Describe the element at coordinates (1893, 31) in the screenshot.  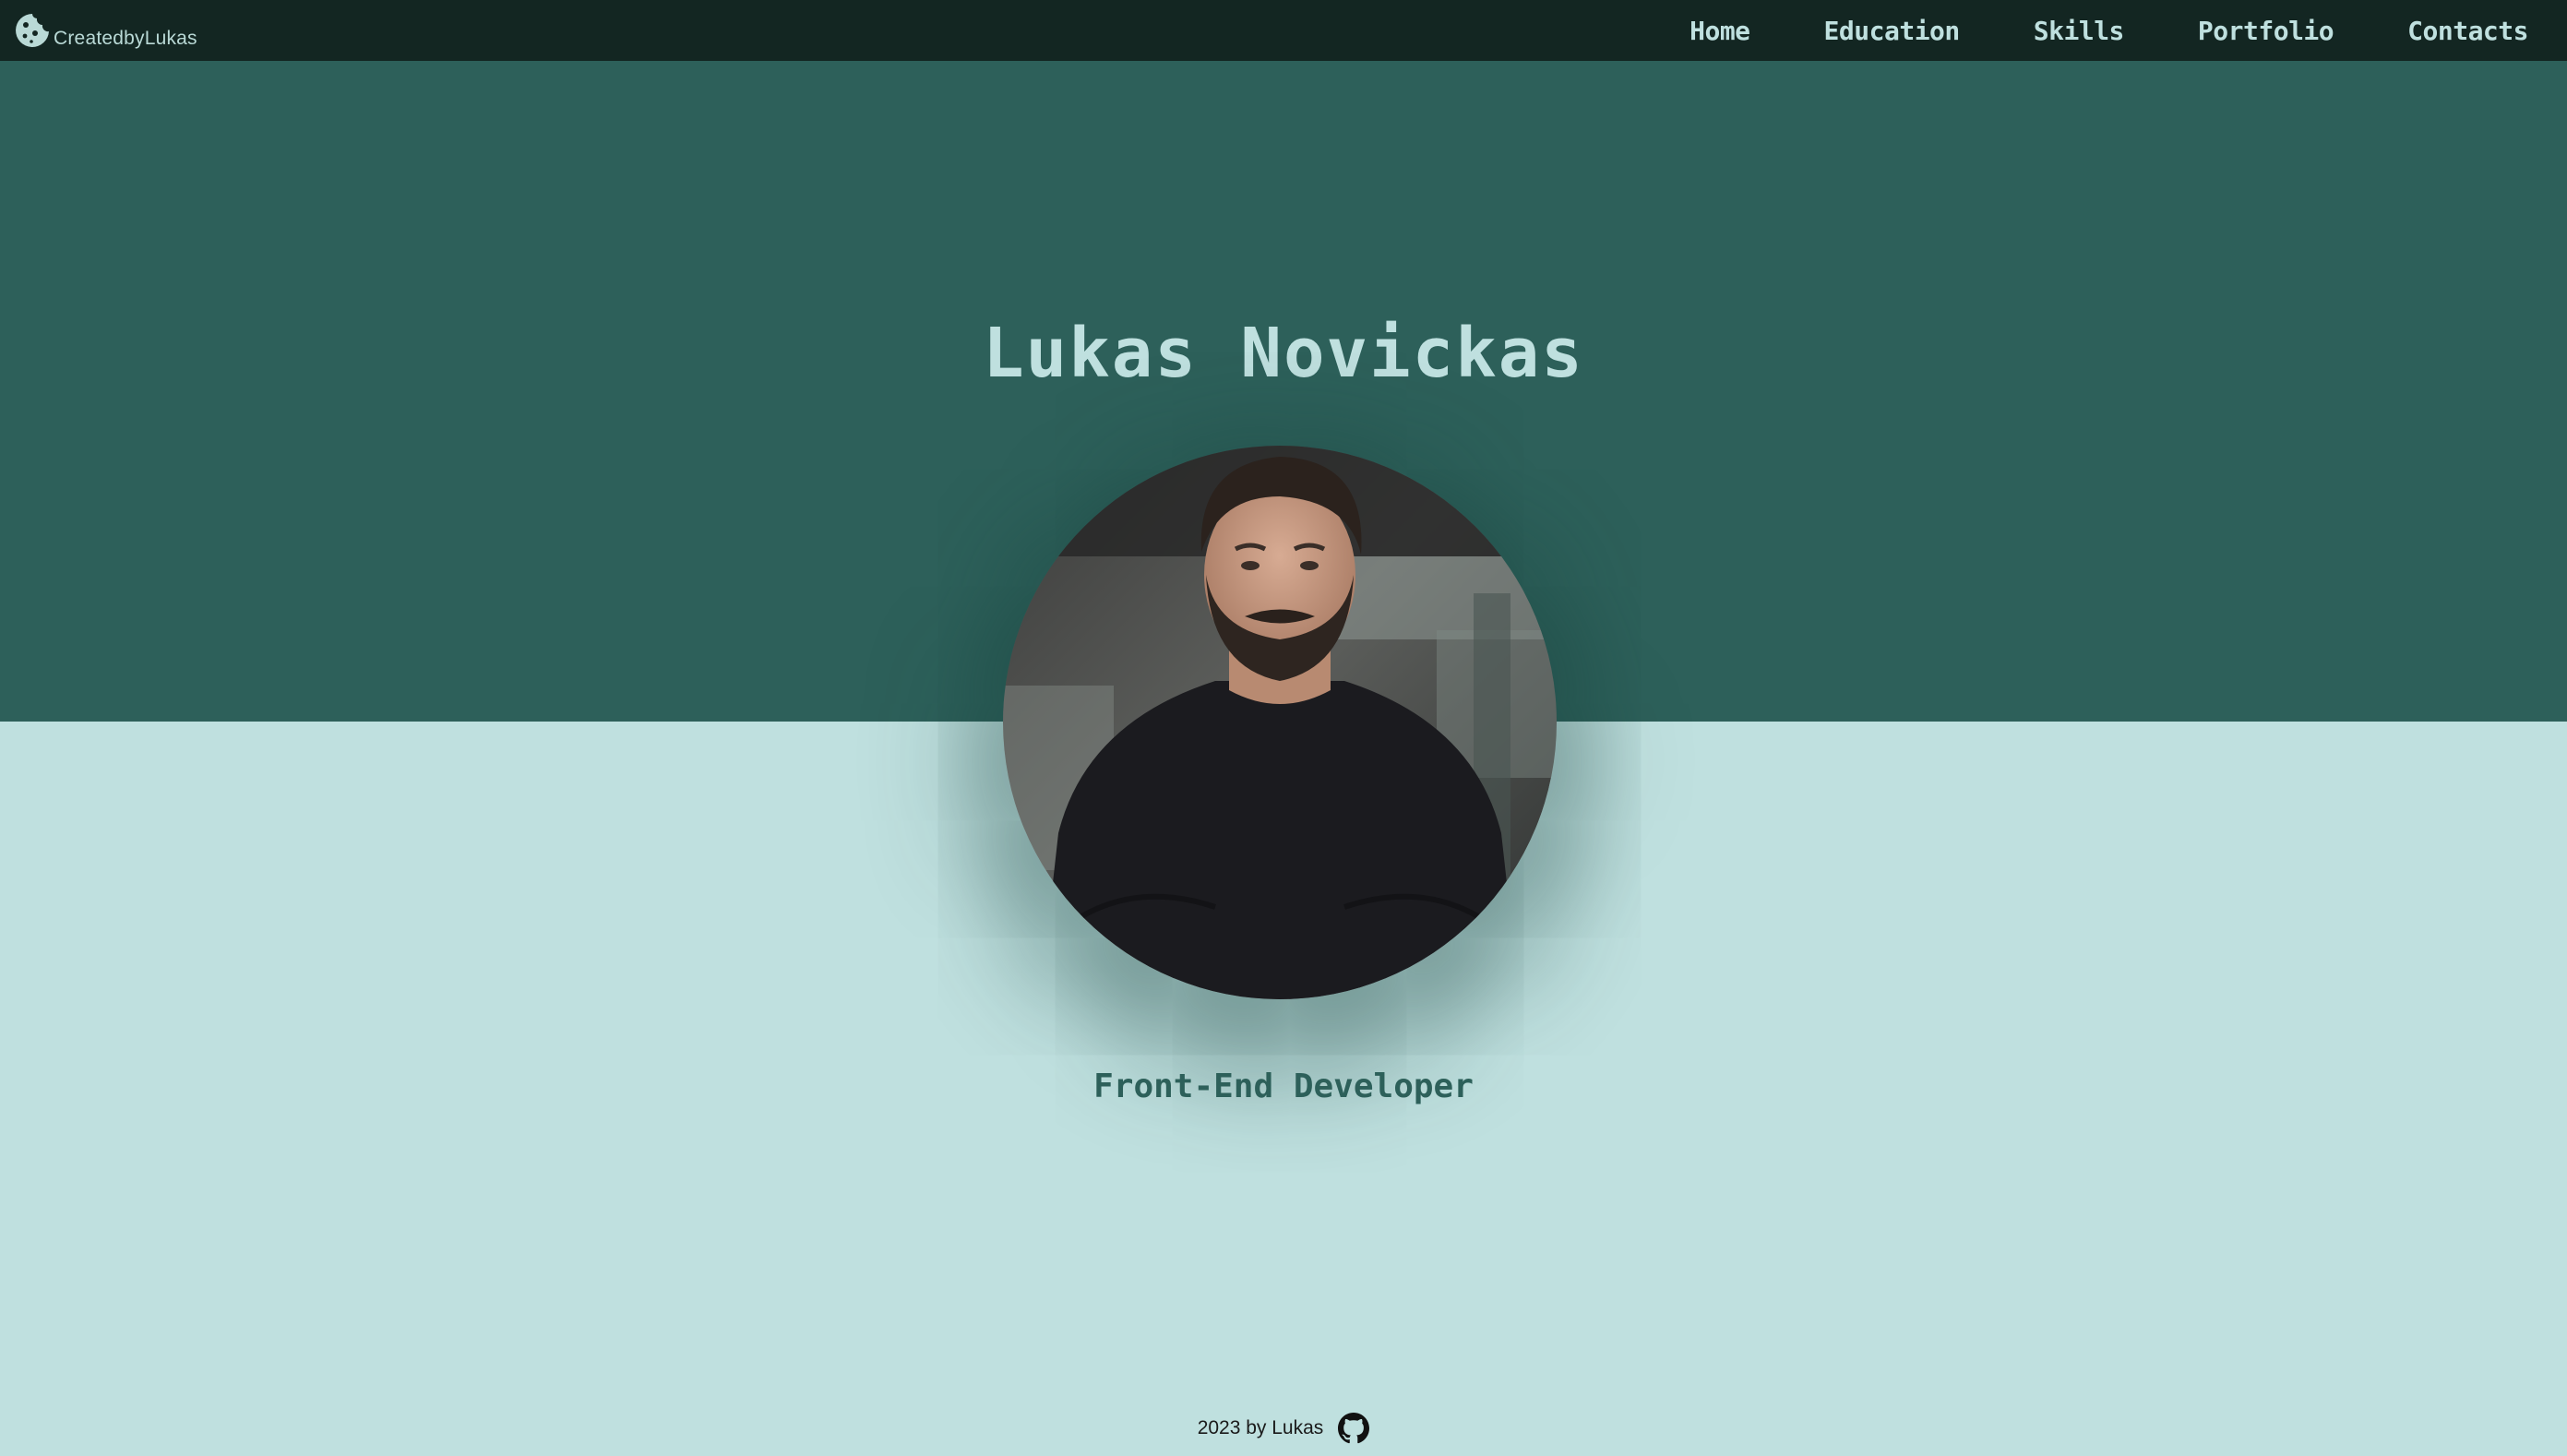
I see `nav-link-education: Education` at that location.